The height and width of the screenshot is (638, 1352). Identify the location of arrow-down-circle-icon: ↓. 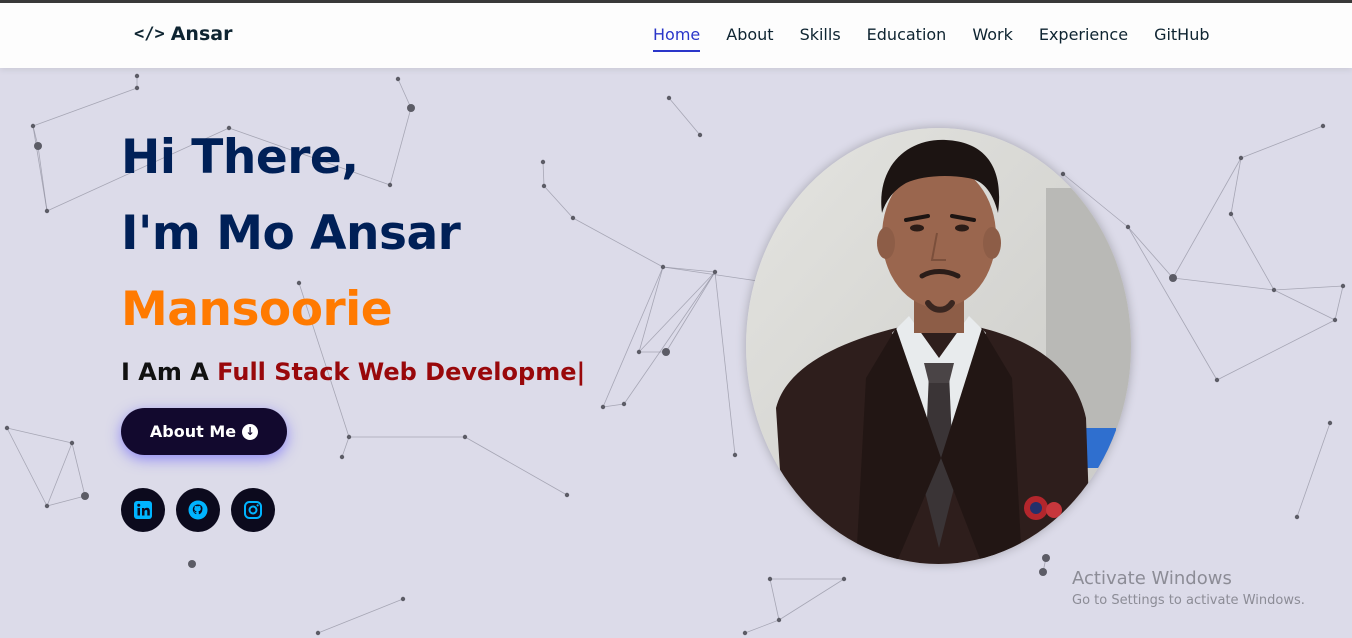
(250, 431).